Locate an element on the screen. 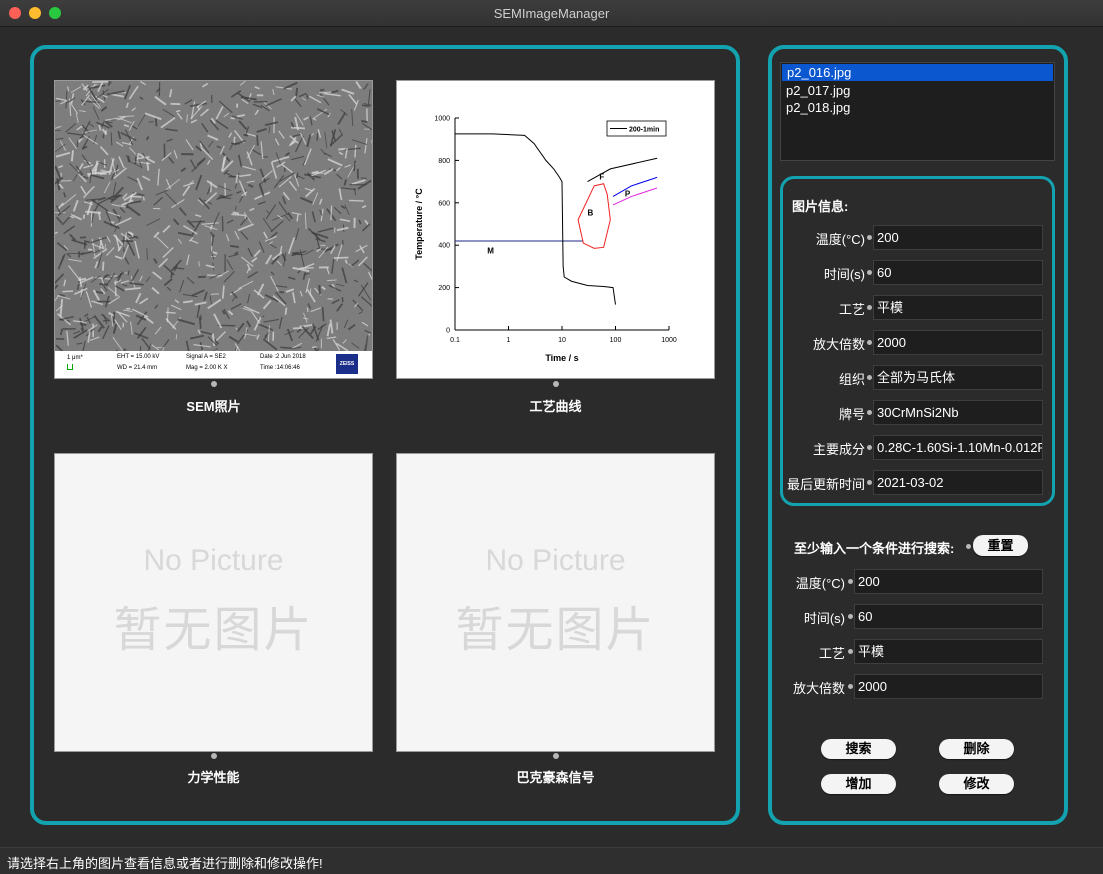 The width and height of the screenshot is (1103, 874). reset-button: 重置 is located at coordinates (1000, 545).